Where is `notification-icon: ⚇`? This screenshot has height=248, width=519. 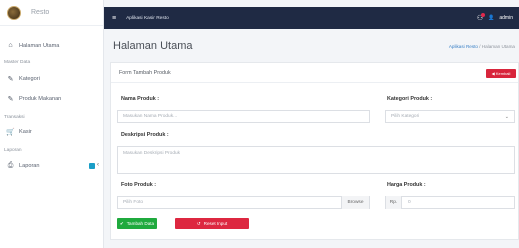
notification-icon: ⚇ is located at coordinates (481, 17).